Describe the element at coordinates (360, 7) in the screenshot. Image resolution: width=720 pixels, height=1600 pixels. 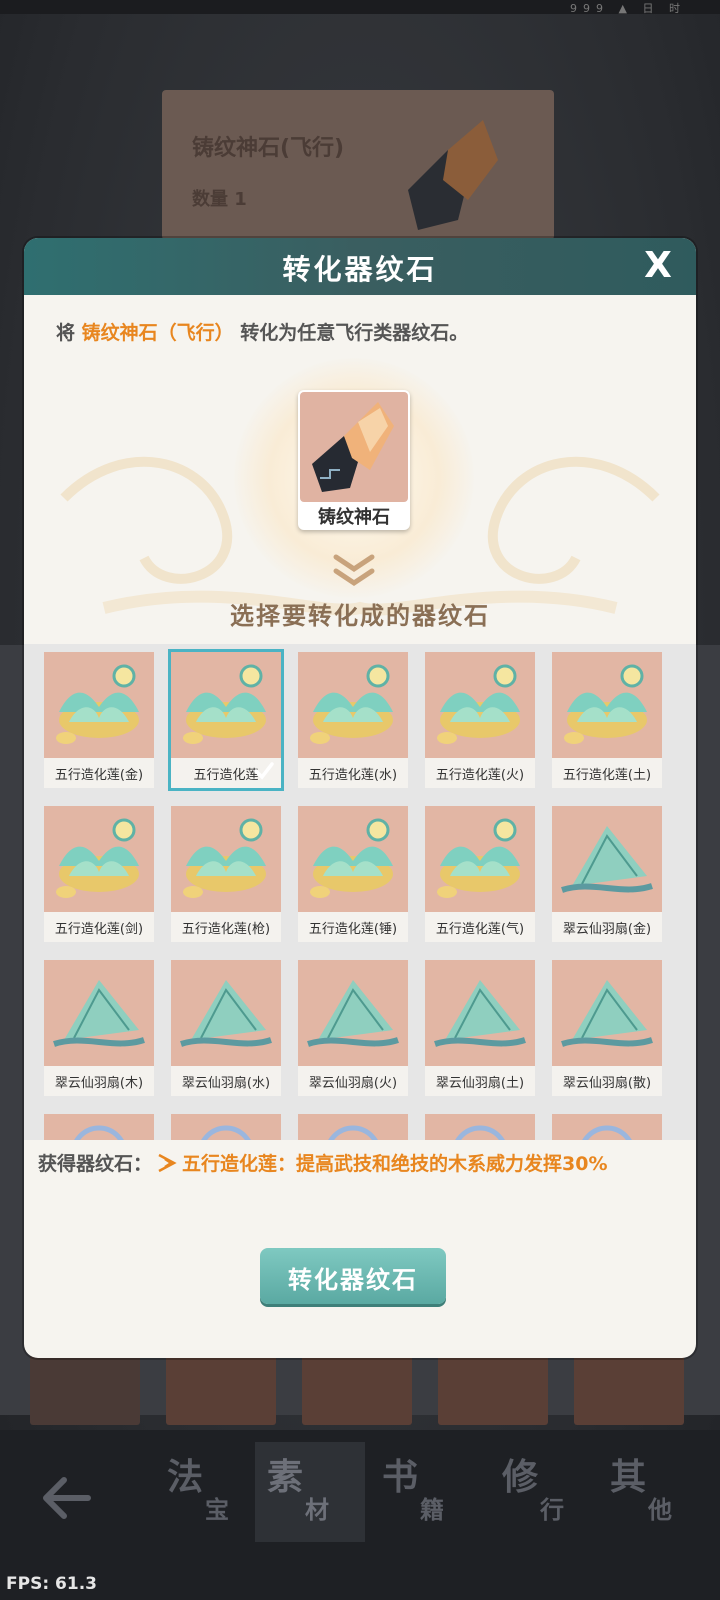
I see `status-bar: 999 ▲ 日 时` at that location.